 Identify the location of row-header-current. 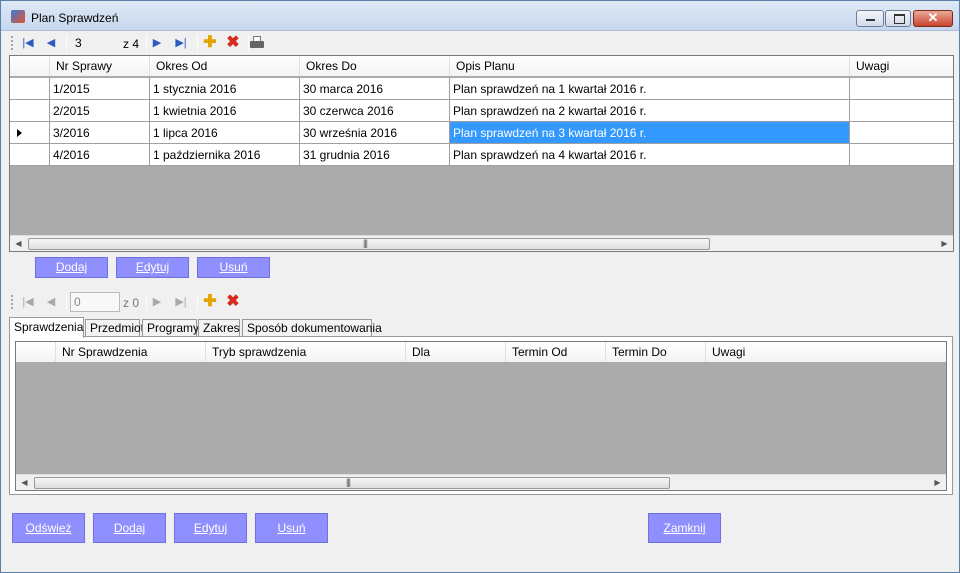
(30, 133).